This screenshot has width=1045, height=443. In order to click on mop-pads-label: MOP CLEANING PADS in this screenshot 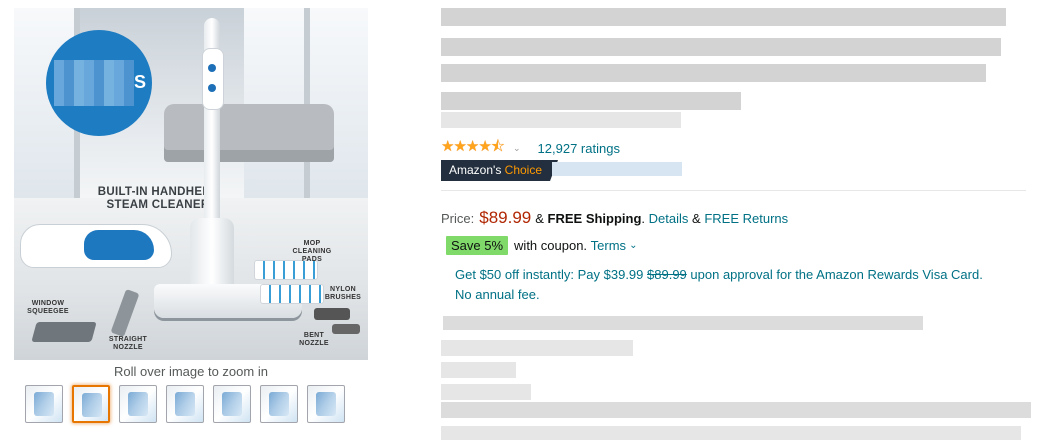, I will do `click(312, 251)`.